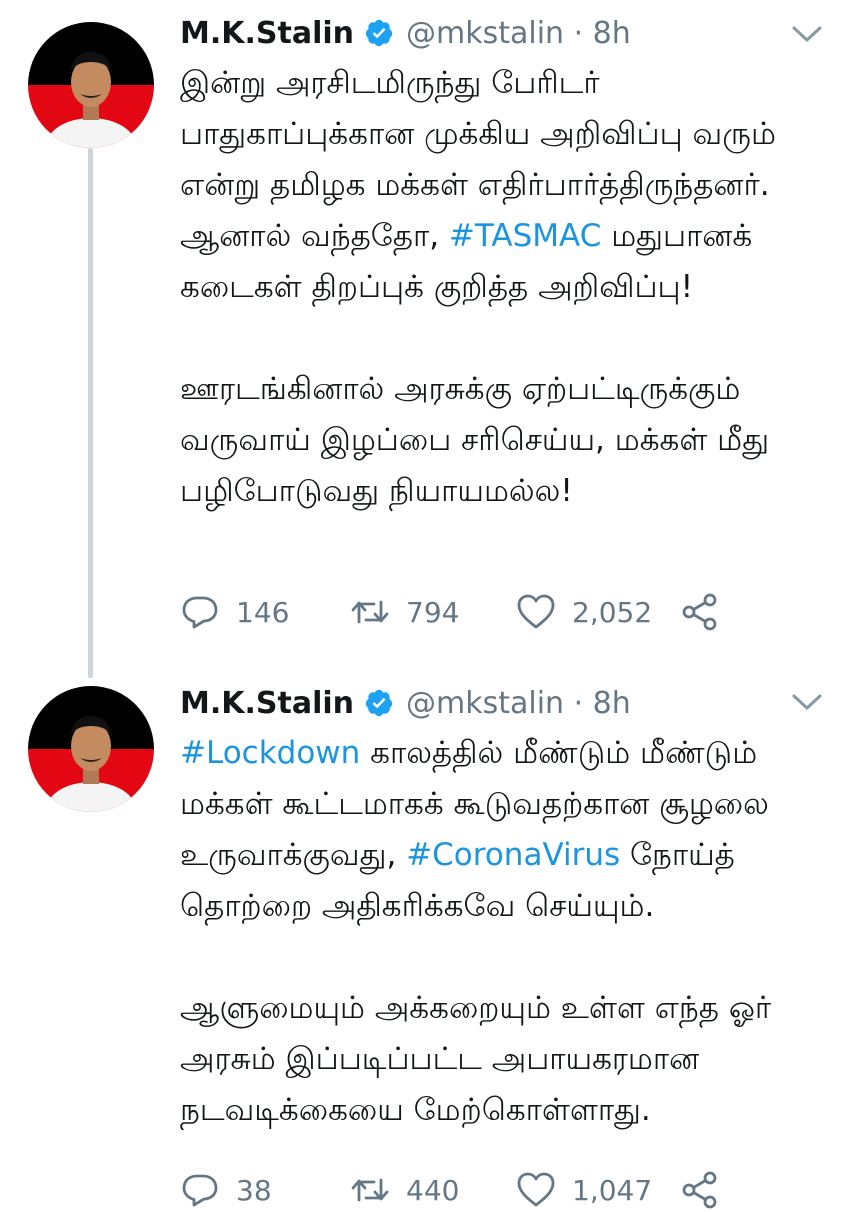 This screenshot has height=1212, width=849. What do you see at coordinates (263, 612) in the screenshot?
I see `reply-count: 146` at bounding box center [263, 612].